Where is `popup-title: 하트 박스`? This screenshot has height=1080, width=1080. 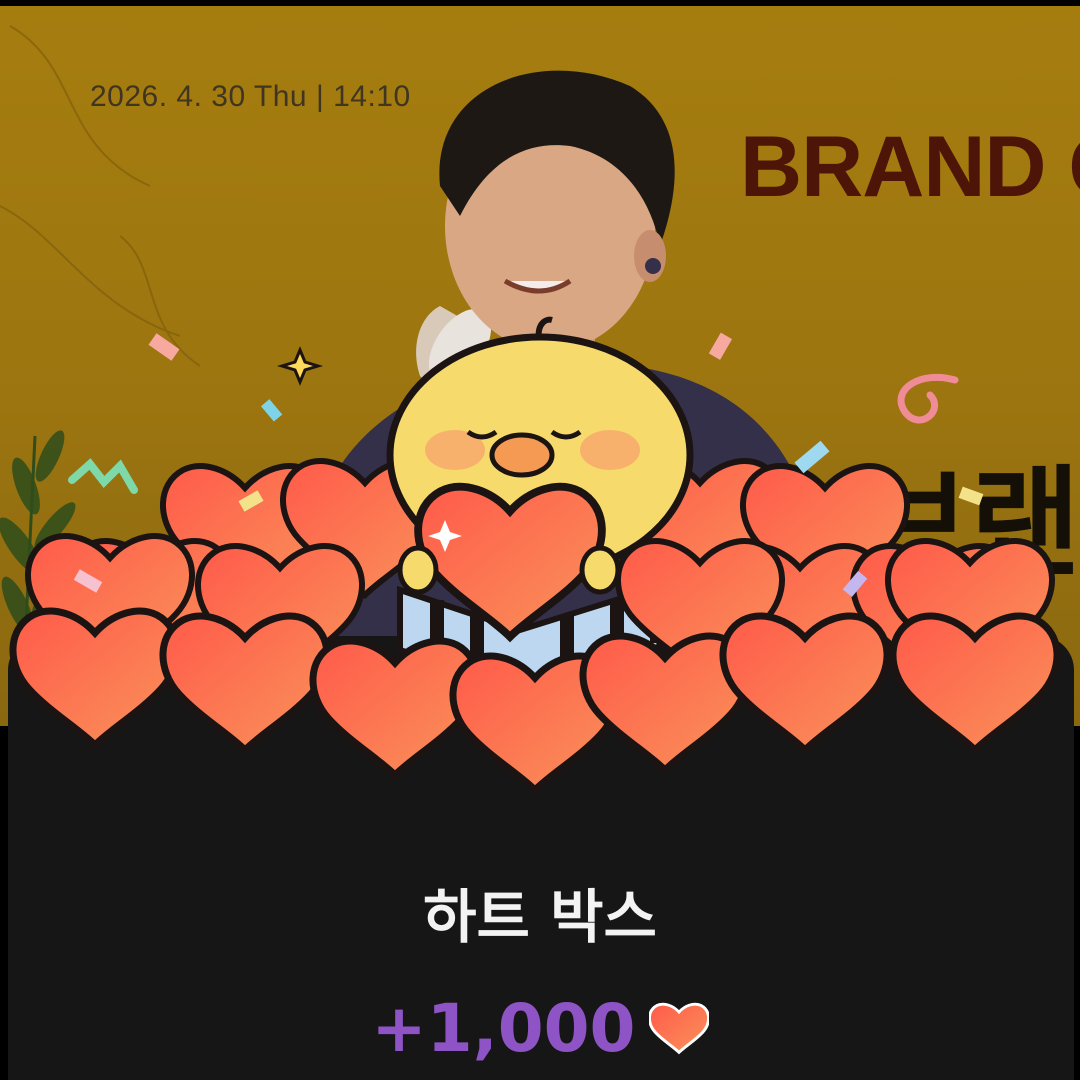
popup-title: 하트 박스 is located at coordinates (540, 917).